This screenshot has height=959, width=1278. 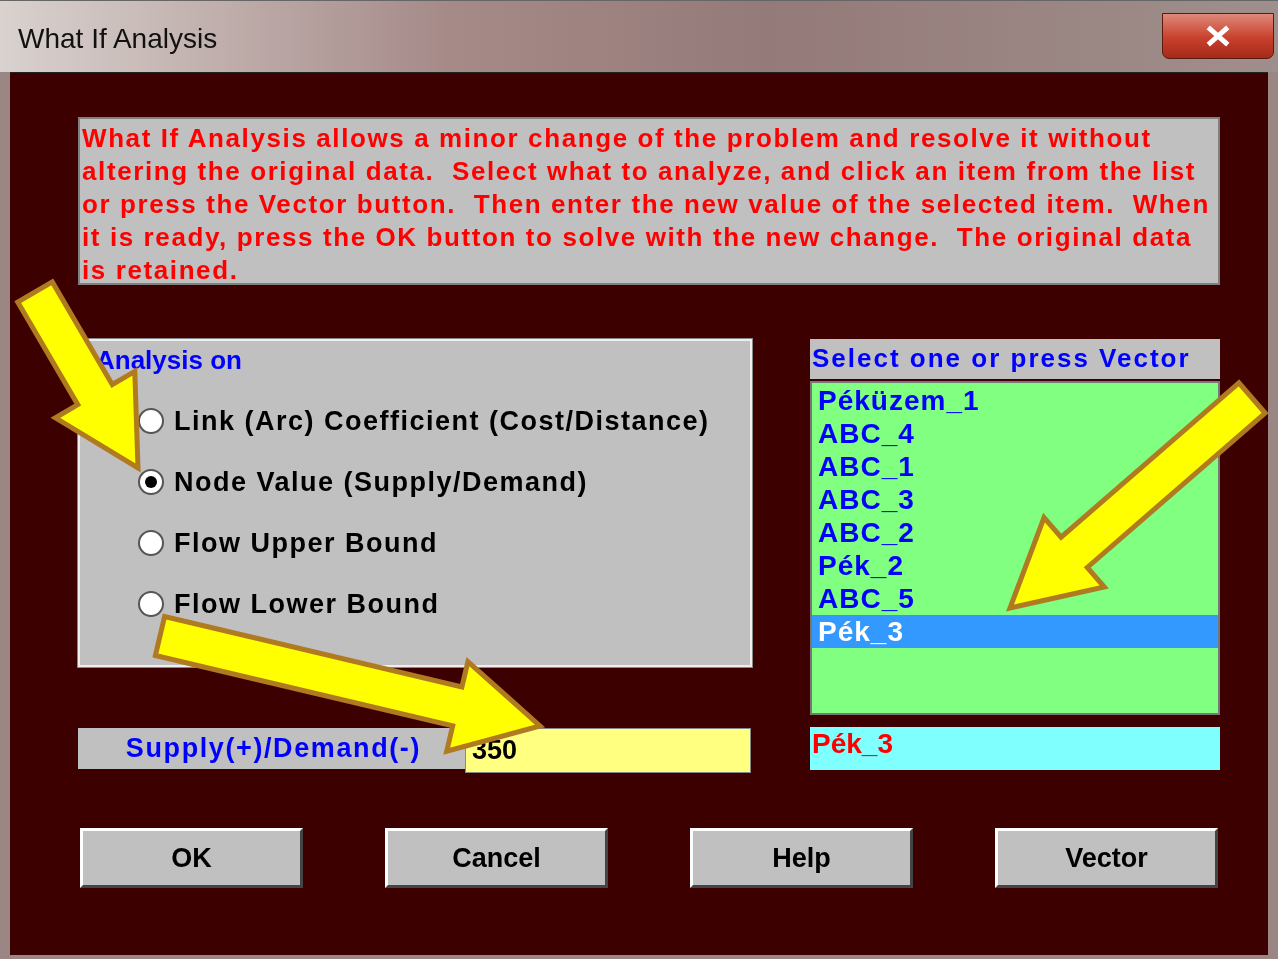 What do you see at coordinates (381, 482) in the screenshot?
I see `radio-label: Node Value (Supply/Demand)` at bounding box center [381, 482].